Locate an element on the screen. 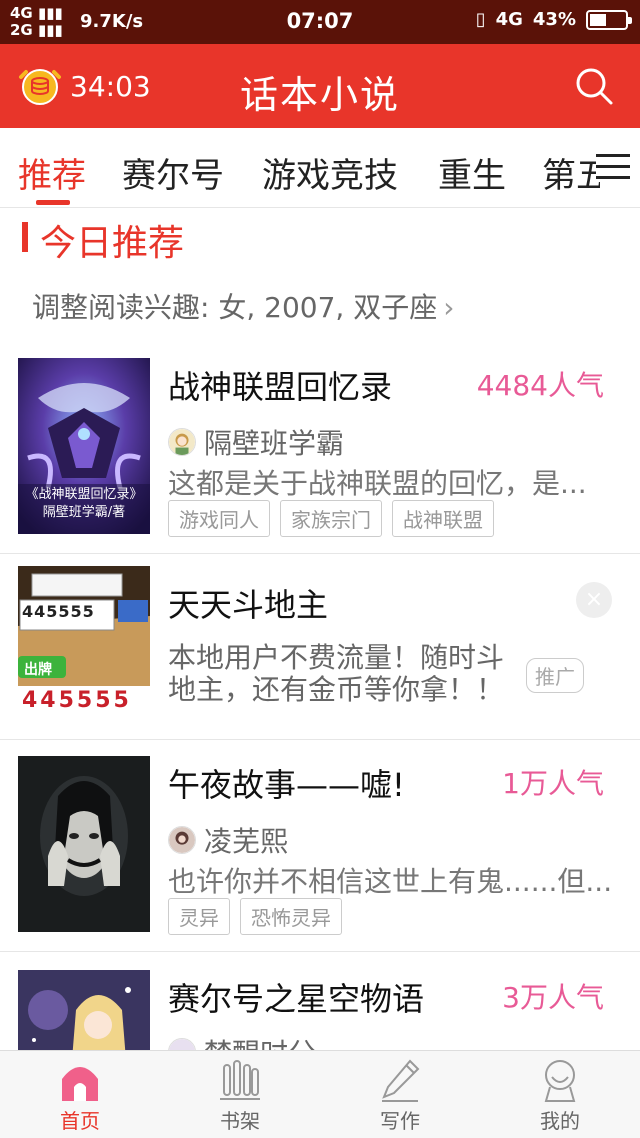  pen-icon is located at coordinates (401, 1080).